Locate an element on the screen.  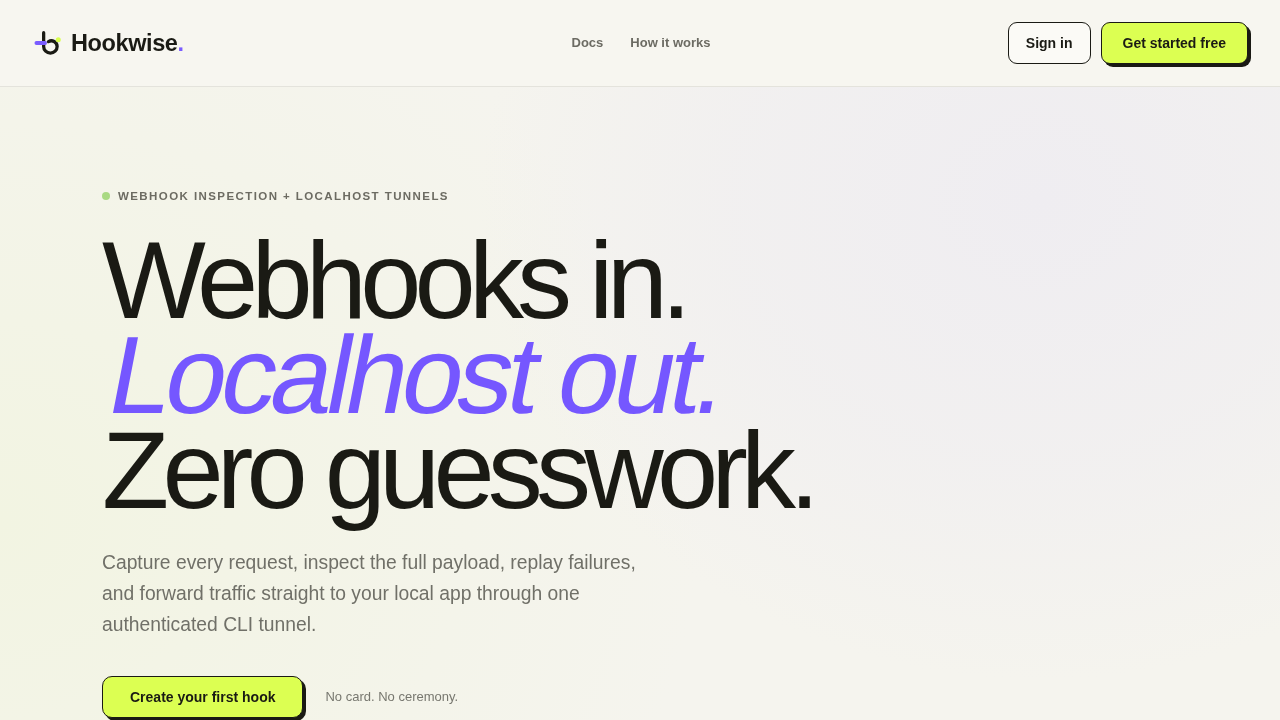
nav-link: Docs is located at coordinates (587, 43).